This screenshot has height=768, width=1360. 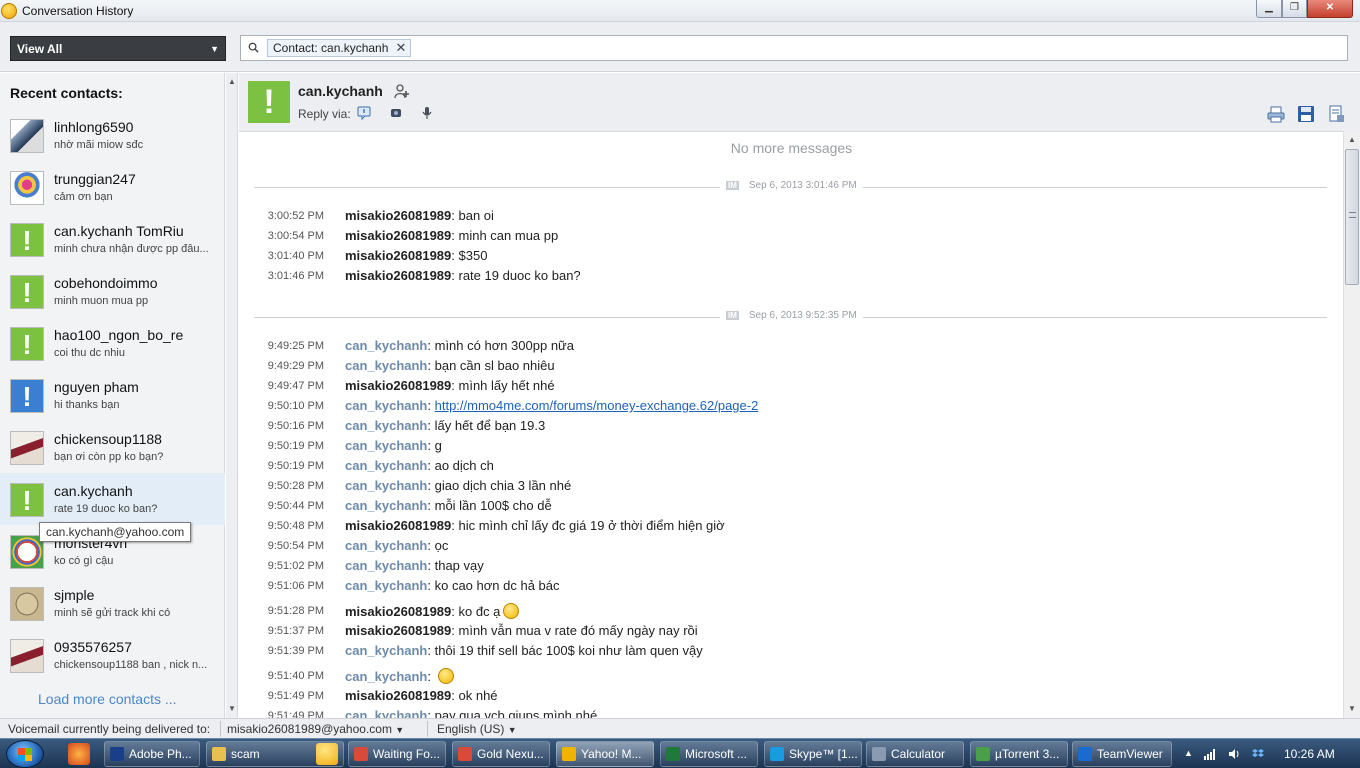 What do you see at coordinates (1294, 9) in the screenshot?
I see `maximize-button: ❐` at bounding box center [1294, 9].